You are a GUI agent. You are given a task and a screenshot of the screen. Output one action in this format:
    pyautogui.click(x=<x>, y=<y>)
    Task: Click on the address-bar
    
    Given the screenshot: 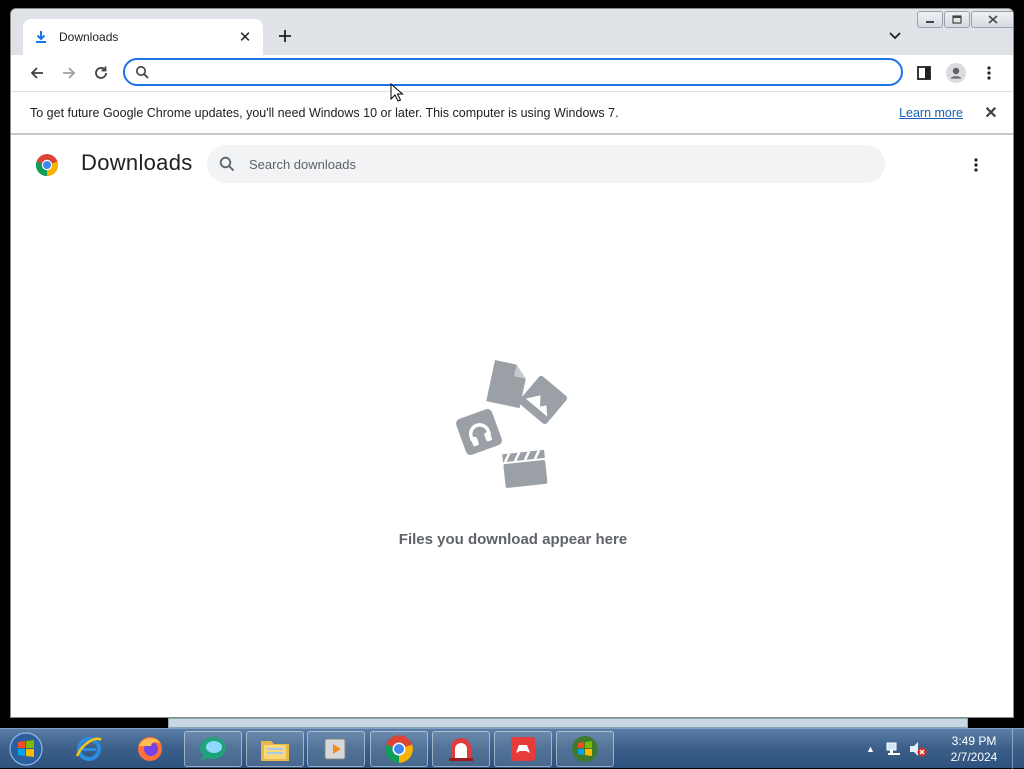 What is the action you would take?
    pyautogui.click(x=513, y=72)
    